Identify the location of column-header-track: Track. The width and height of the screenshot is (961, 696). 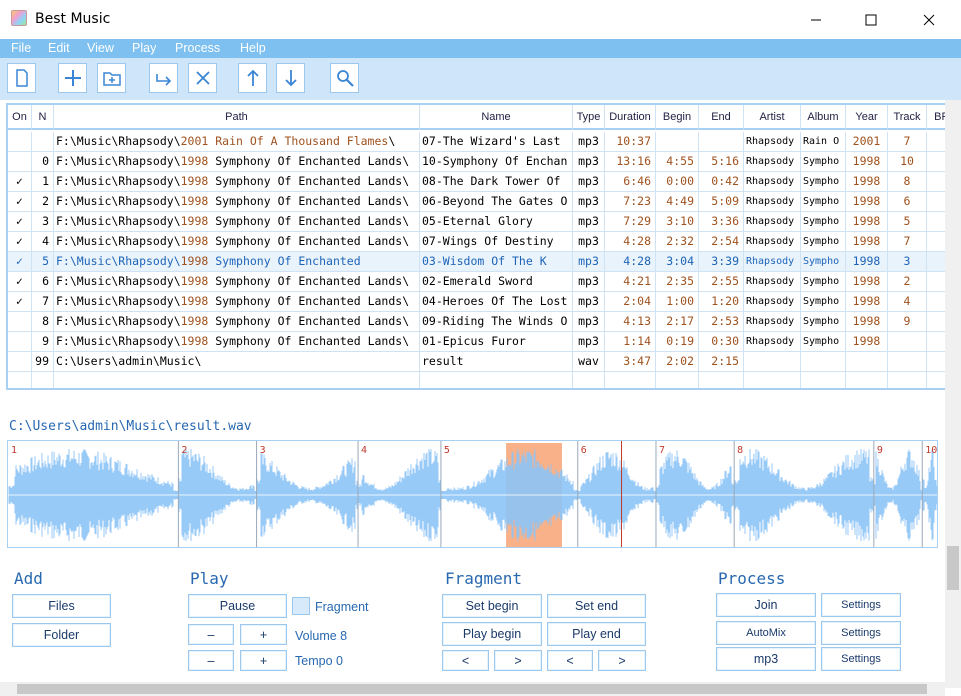
(907, 117).